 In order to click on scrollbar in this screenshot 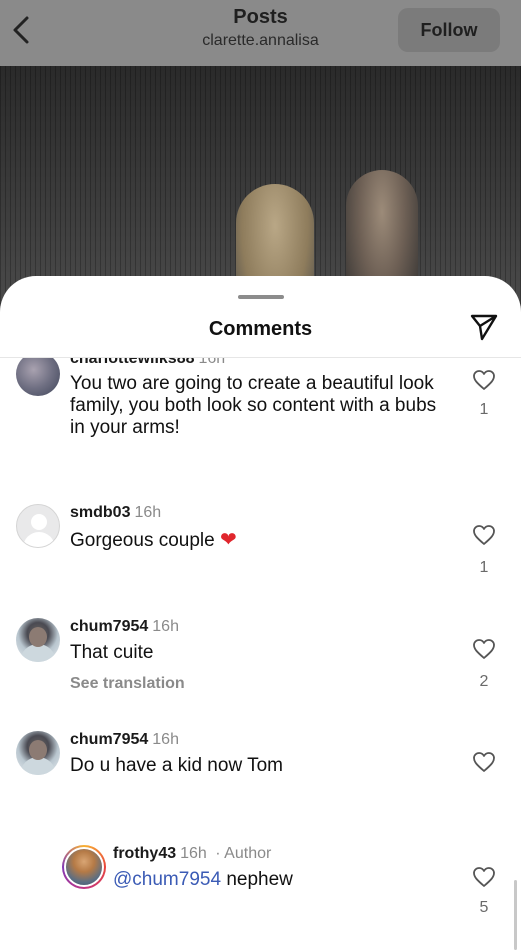, I will do `click(515, 915)`.